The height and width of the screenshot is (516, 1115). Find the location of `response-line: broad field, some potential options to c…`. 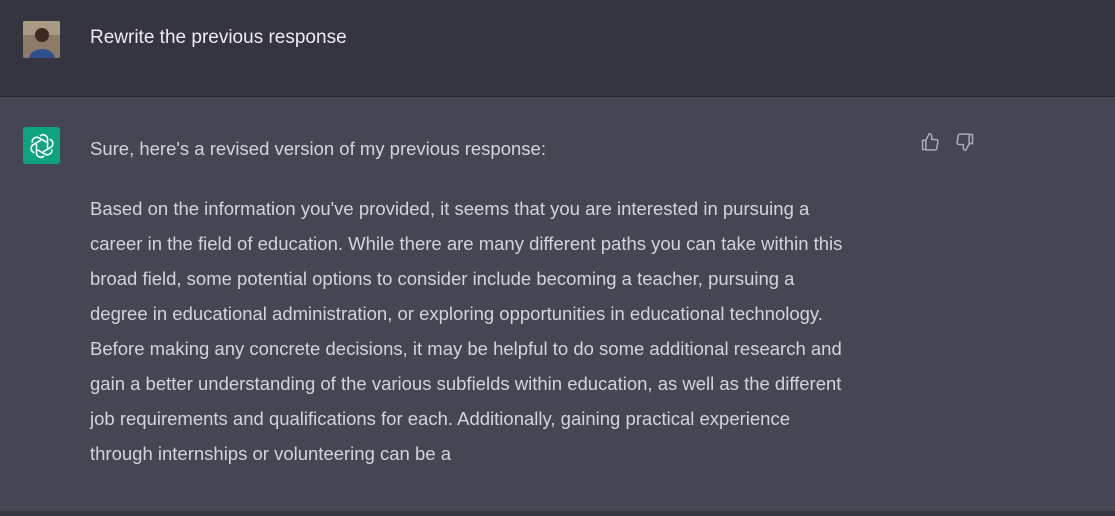

response-line: broad field, some potential options to c… is located at coordinates (442, 278).